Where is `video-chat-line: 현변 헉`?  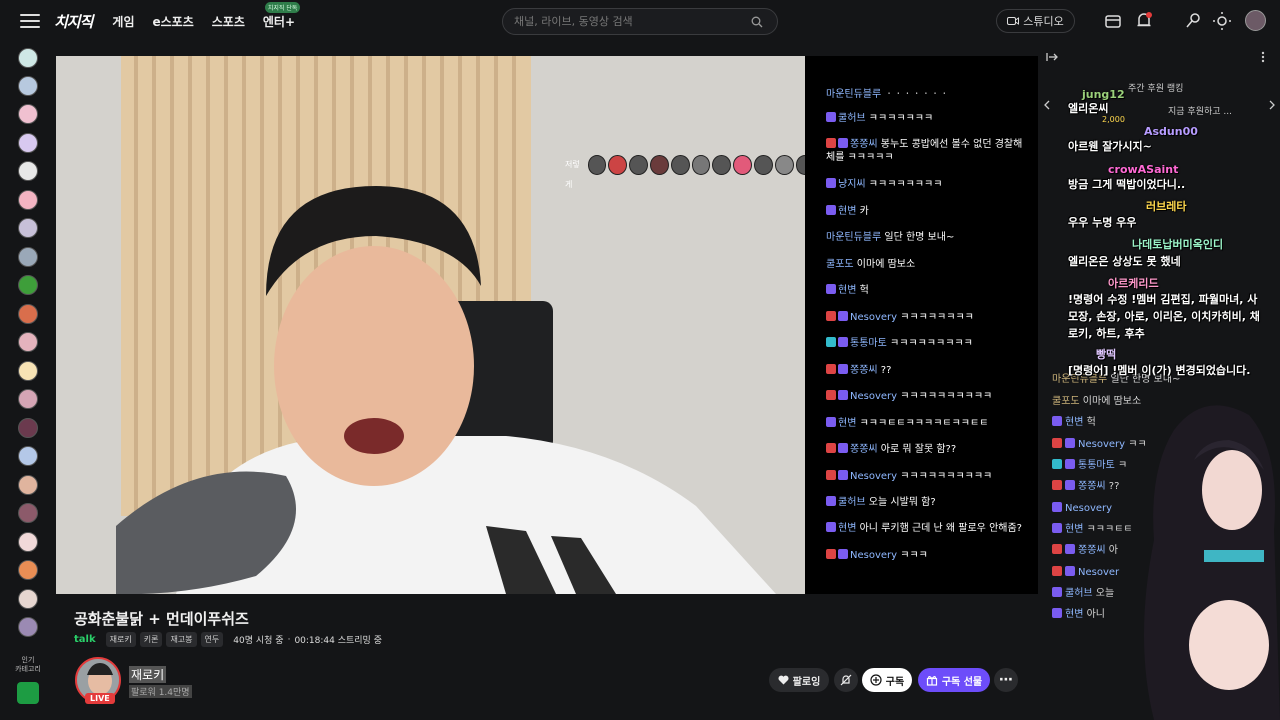 video-chat-line: 현변 헉 is located at coordinates (928, 290).